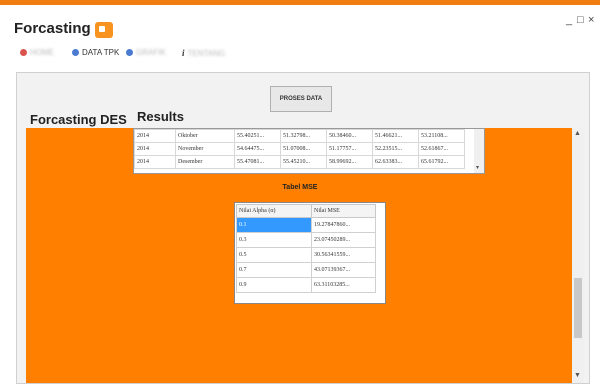 Image resolution: width=600 pixels, height=386 pixels. I want to click on menu-label-tentang: TENTANG, so click(206, 53).